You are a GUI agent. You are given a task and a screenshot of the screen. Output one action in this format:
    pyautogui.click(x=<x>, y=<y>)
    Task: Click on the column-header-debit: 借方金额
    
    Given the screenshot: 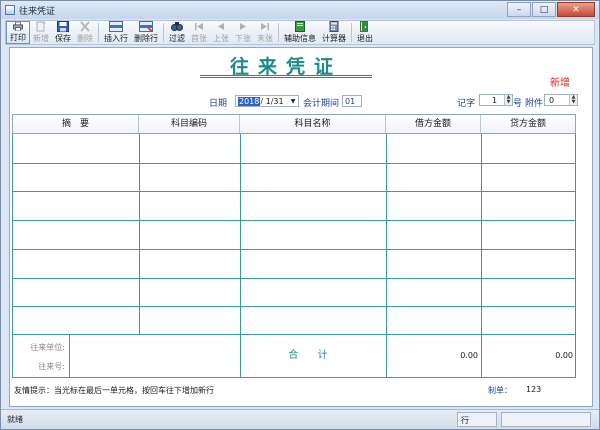 What is the action you would take?
    pyautogui.click(x=433, y=124)
    